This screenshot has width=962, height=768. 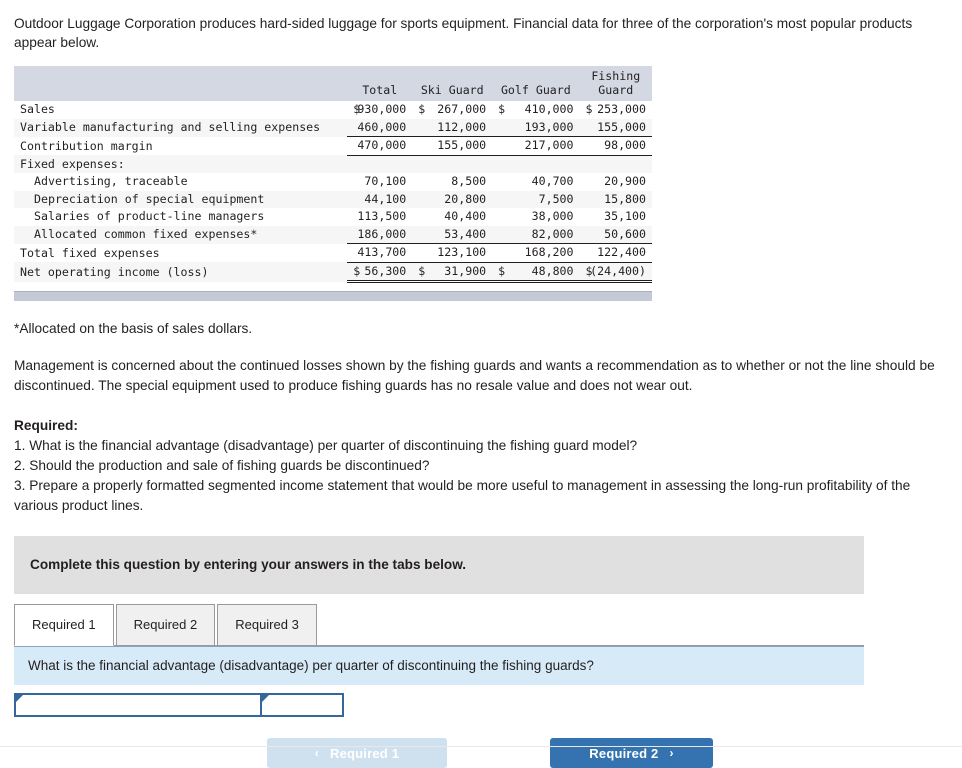 What do you see at coordinates (481, 746) in the screenshot?
I see `page-bottom-divider` at bounding box center [481, 746].